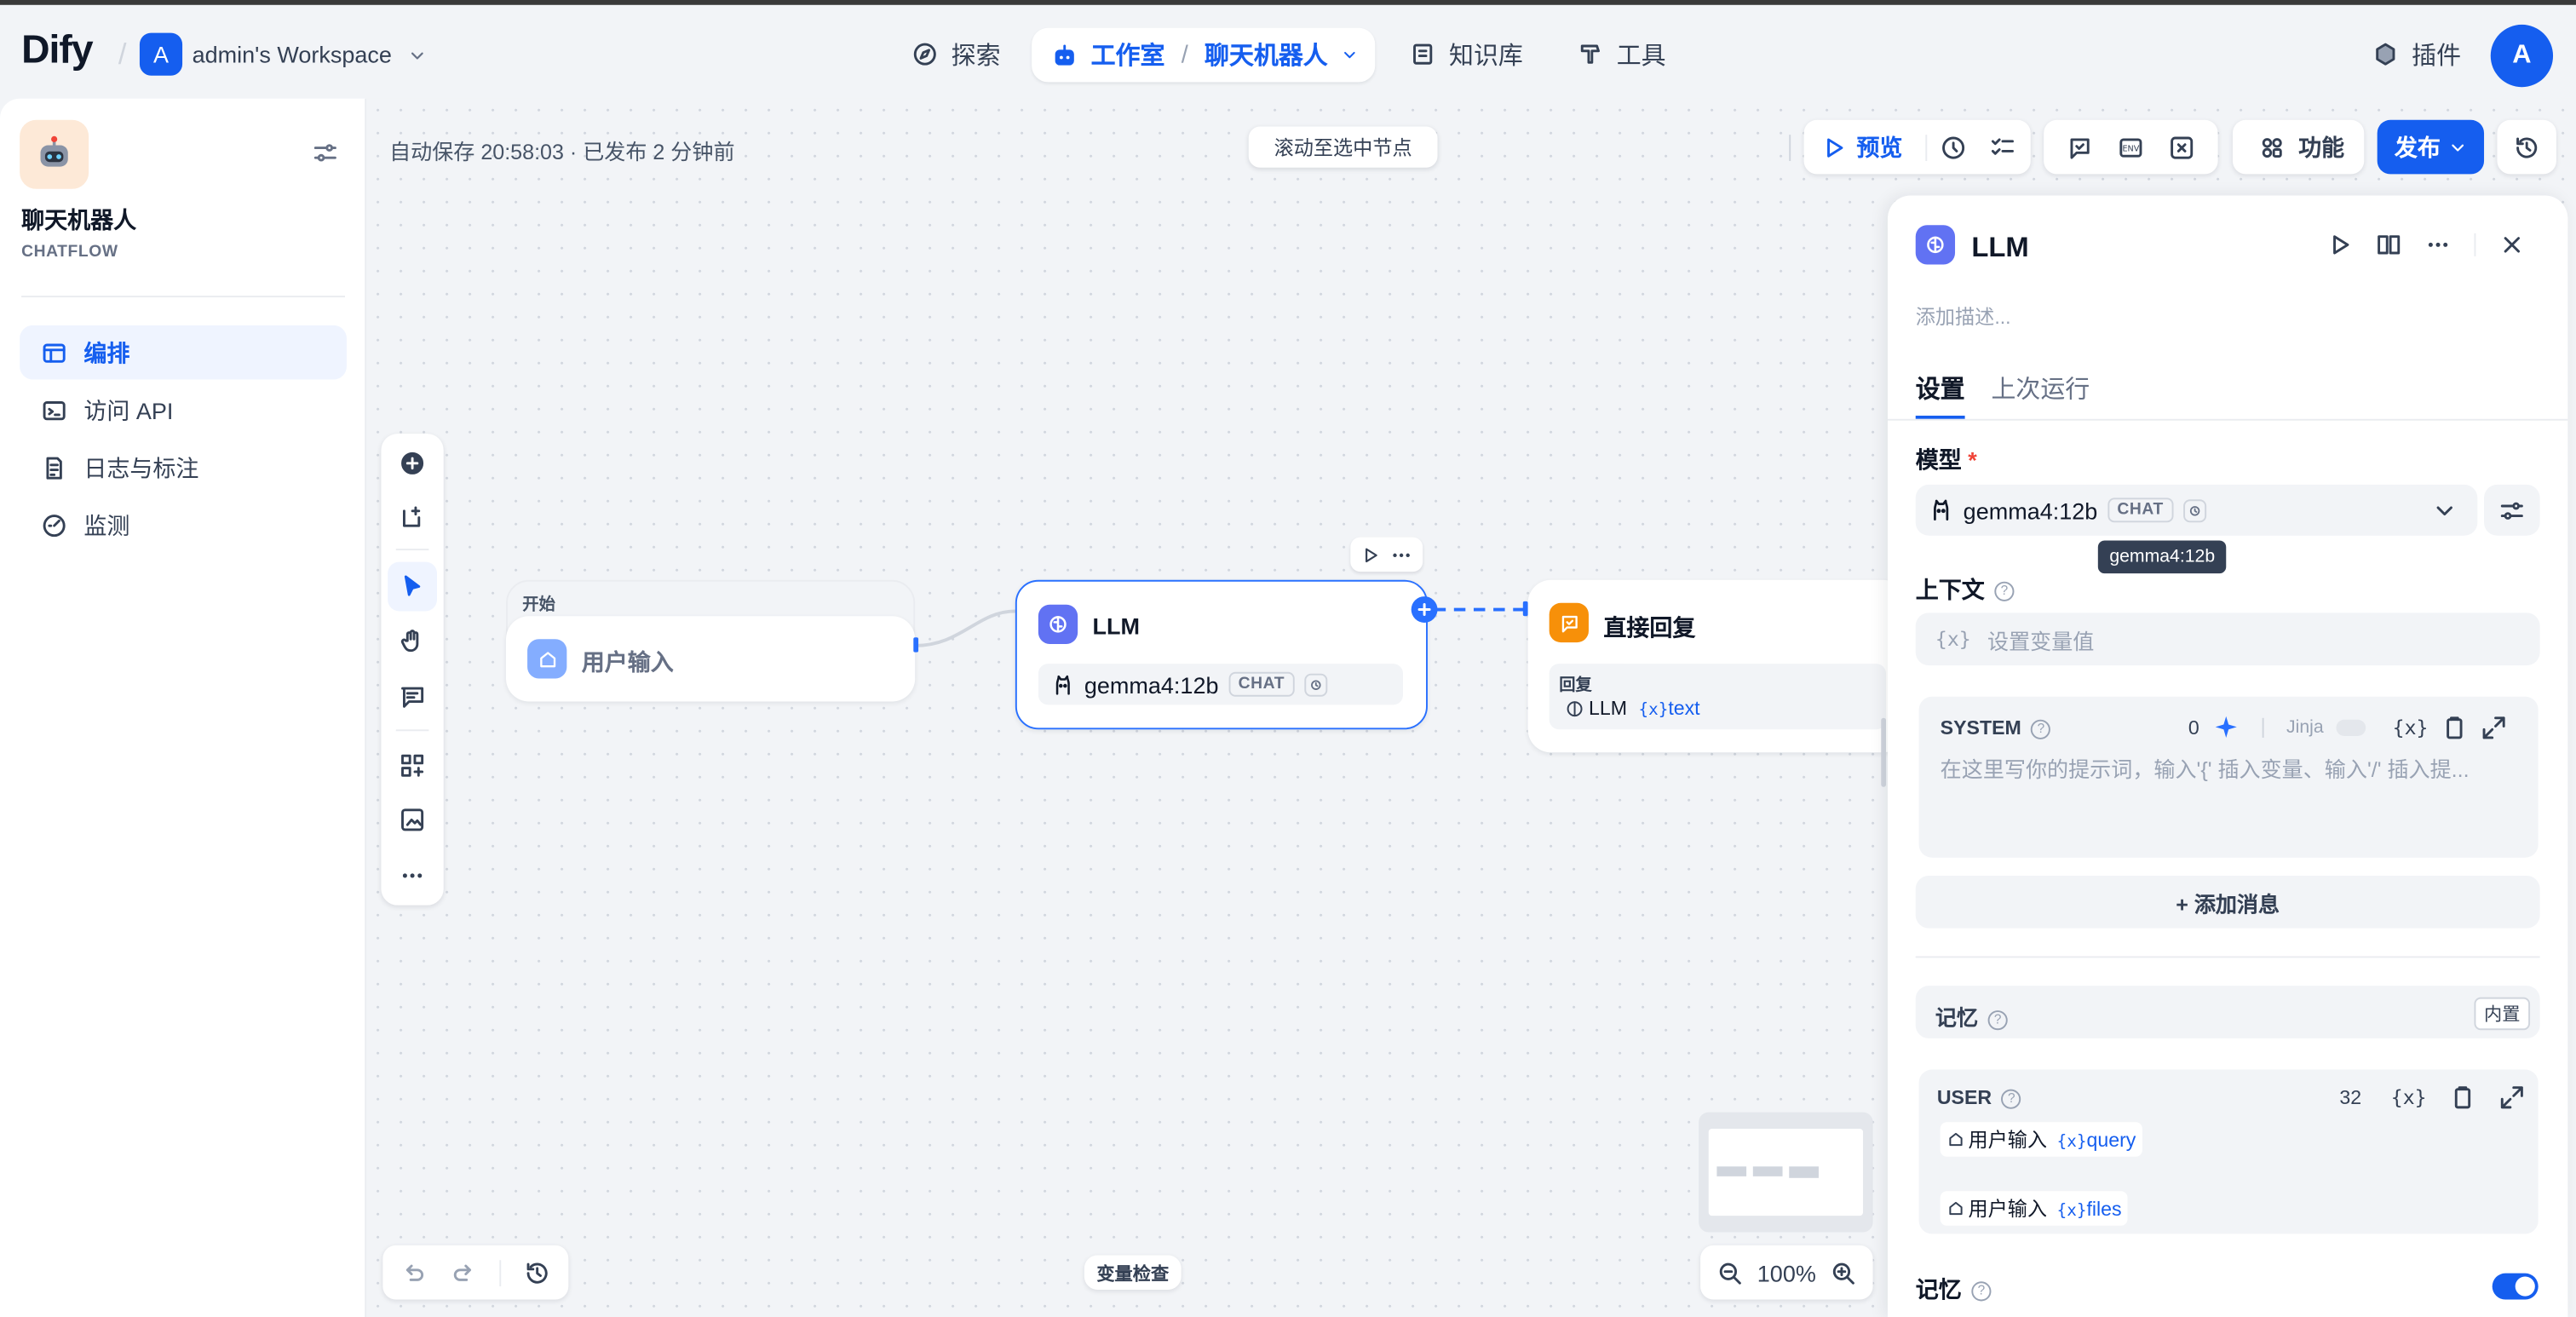 The image size is (2576, 1317). Describe the element at coordinates (1981, 728) in the screenshot. I see `system-label-text: SYSTEM` at that location.